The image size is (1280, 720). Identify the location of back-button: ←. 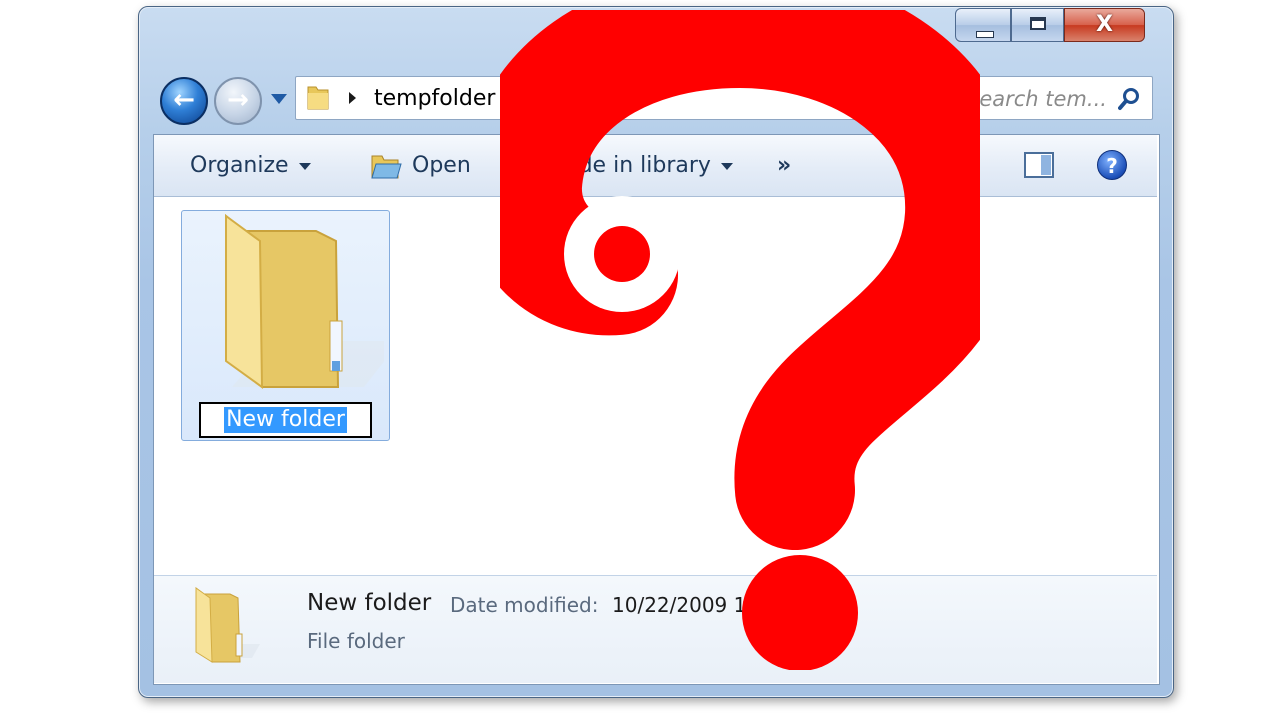
(184, 101).